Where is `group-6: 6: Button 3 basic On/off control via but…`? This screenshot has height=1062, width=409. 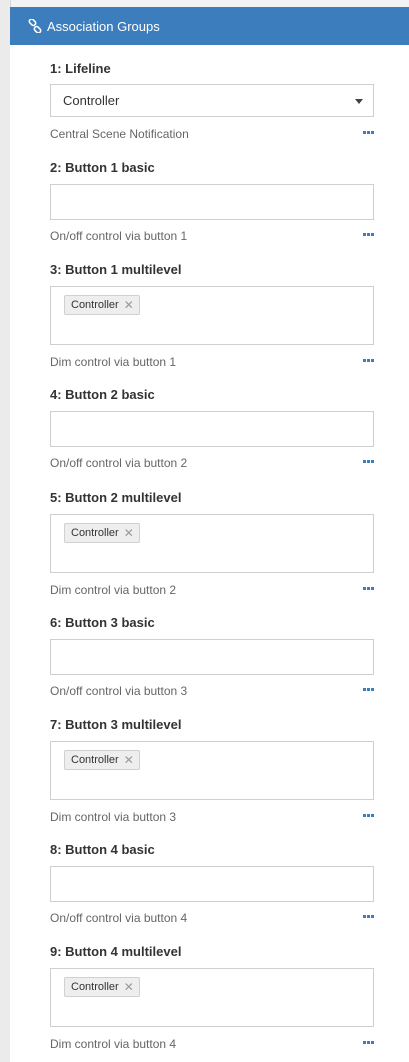 group-6: 6: Button 3 basic On/off control via but… is located at coordinates (212, 656).